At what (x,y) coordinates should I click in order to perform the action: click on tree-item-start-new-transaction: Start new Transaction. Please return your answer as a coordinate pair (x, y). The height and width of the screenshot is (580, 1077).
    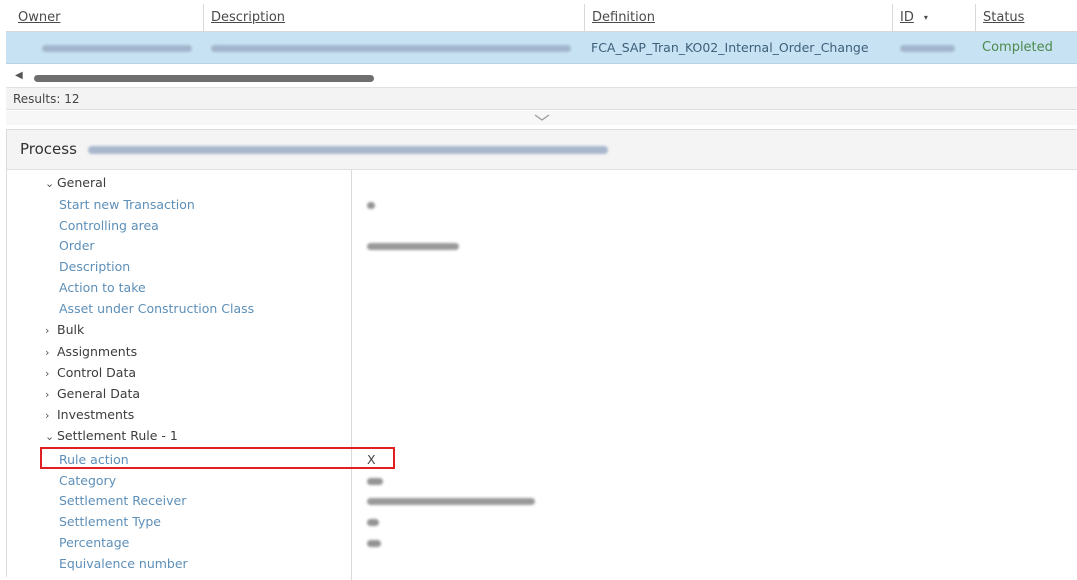
    Looking at the image, I should click on (127, 205).